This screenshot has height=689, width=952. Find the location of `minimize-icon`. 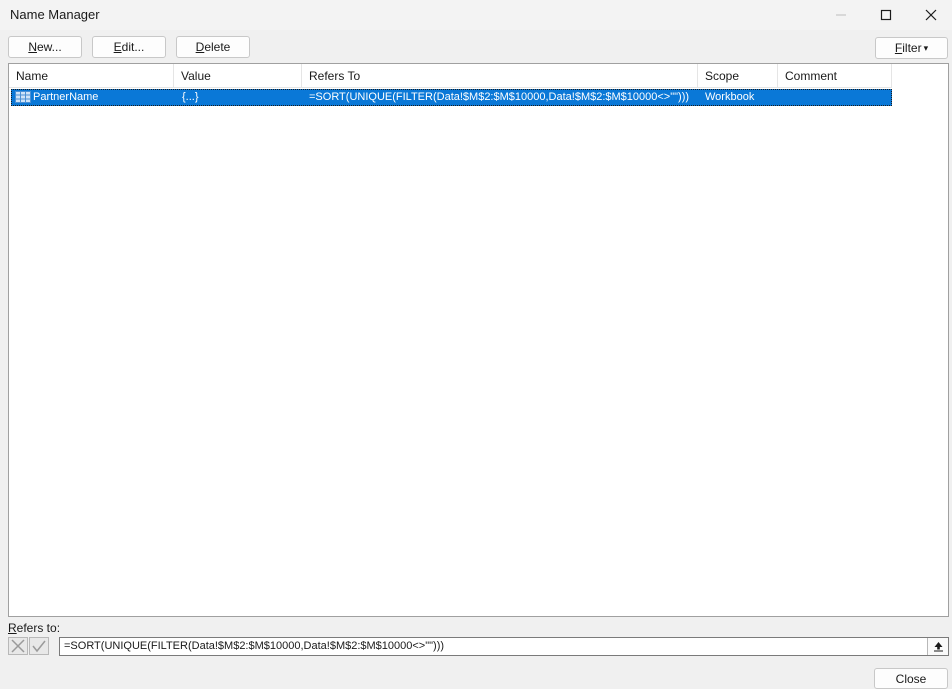

minimize-icon is located at coordinates (841, 15).